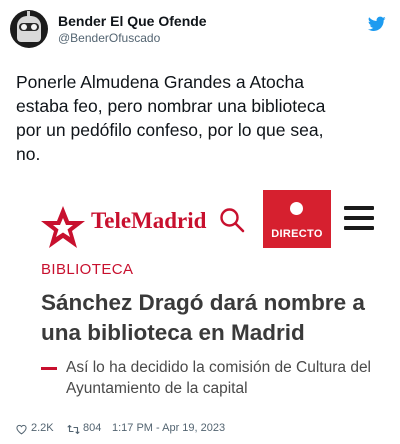  Describe the element at coordinates (297, 234) in the screenshot. I see `live-label: DIRECTO` at that location.